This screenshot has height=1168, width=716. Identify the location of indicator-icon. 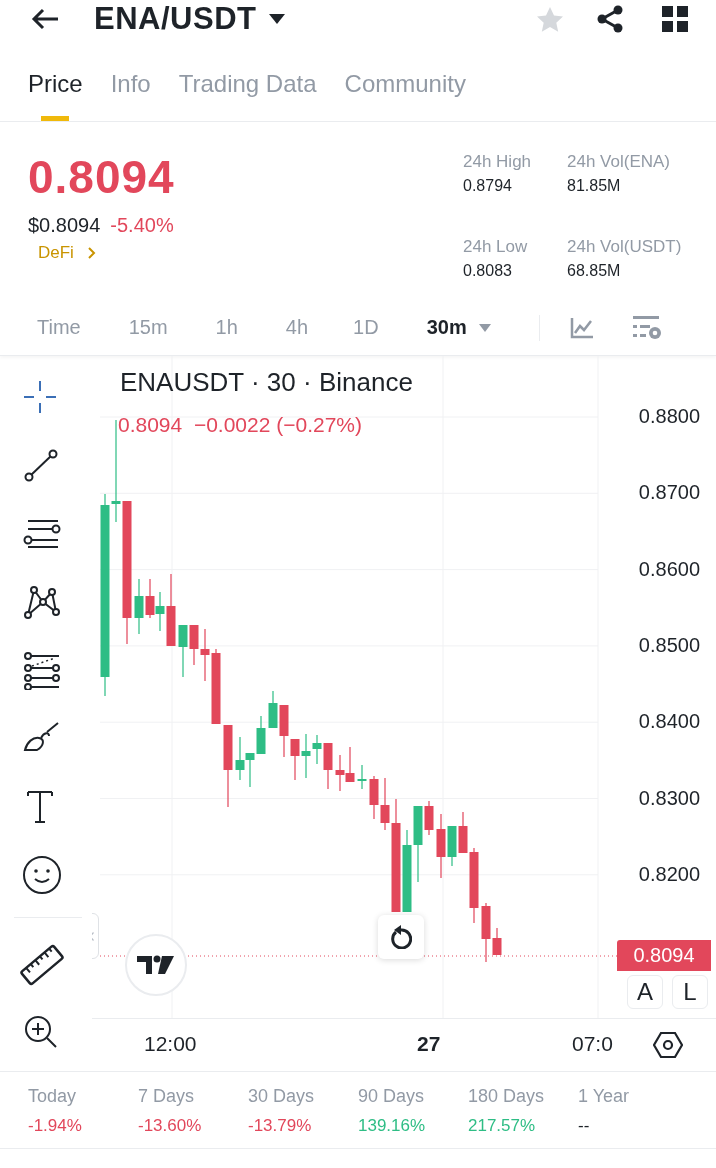
(581, 327).